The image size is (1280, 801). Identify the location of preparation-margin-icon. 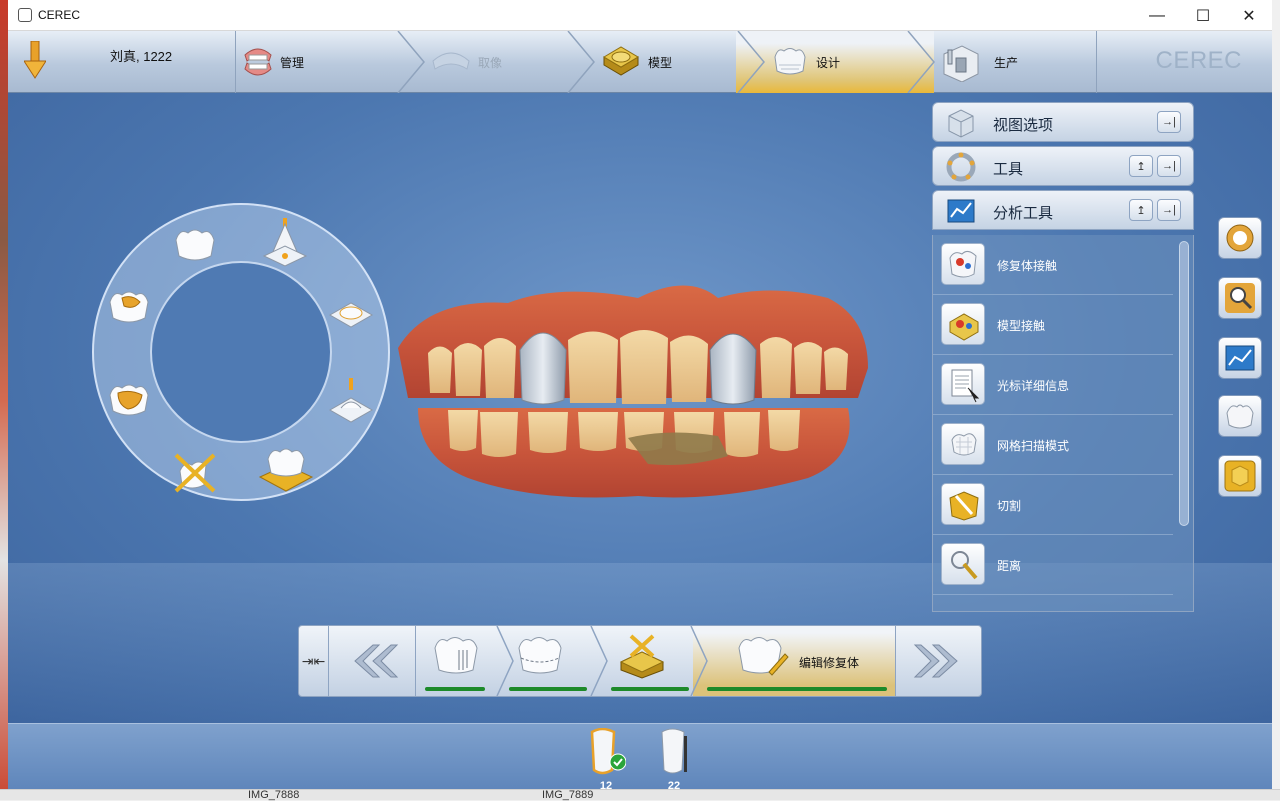
(351, 313).